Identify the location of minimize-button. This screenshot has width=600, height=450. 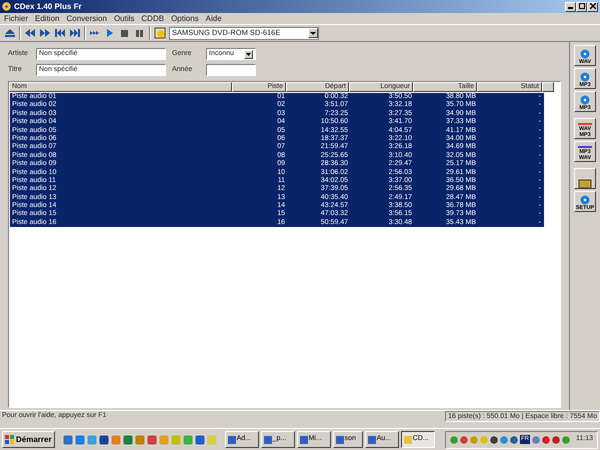
(570, 7).